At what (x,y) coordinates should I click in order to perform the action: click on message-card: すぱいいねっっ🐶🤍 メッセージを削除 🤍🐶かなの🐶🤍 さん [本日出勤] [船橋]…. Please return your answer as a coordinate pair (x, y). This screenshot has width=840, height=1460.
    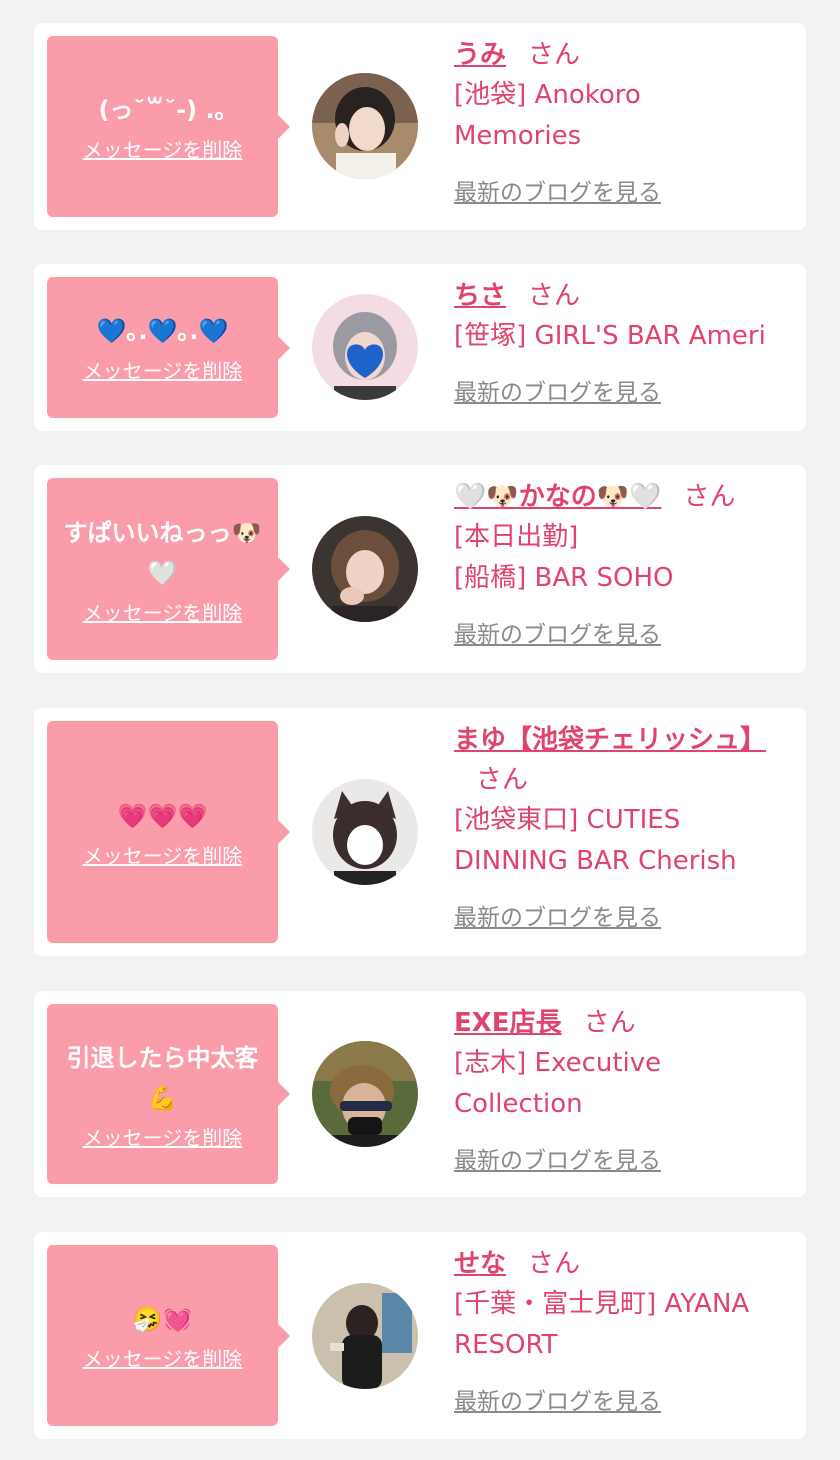
    Looking at the image, I should click on (420, 569).